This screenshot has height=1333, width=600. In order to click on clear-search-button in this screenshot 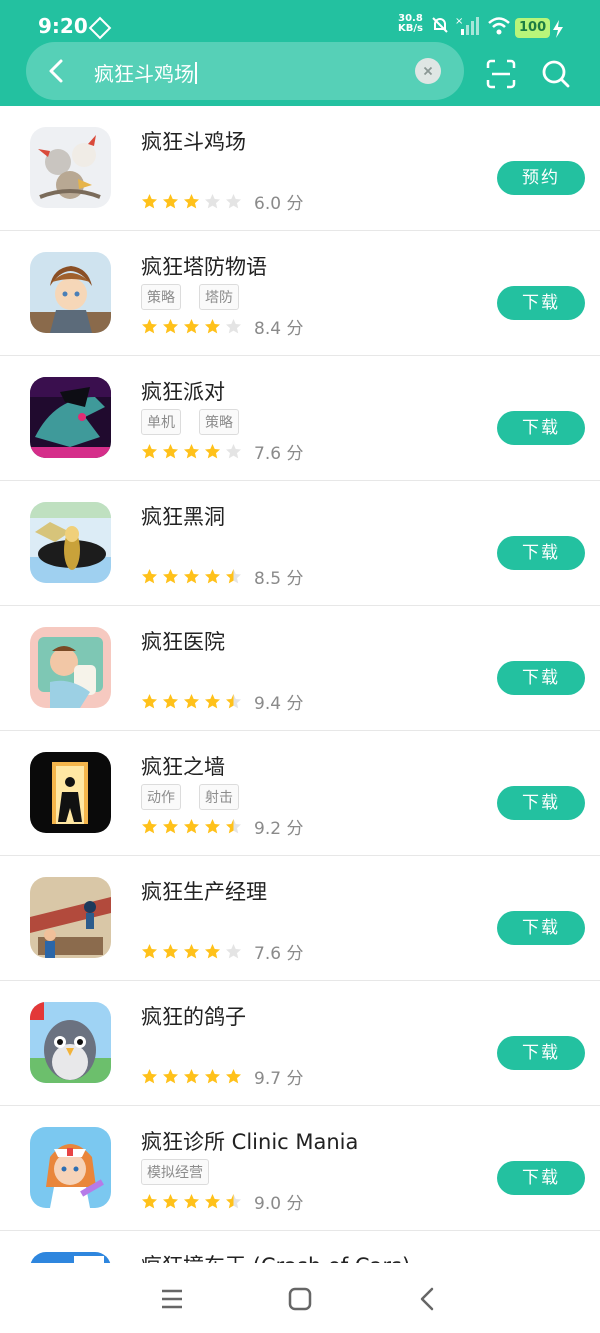, I will do `click(428, 71)`.